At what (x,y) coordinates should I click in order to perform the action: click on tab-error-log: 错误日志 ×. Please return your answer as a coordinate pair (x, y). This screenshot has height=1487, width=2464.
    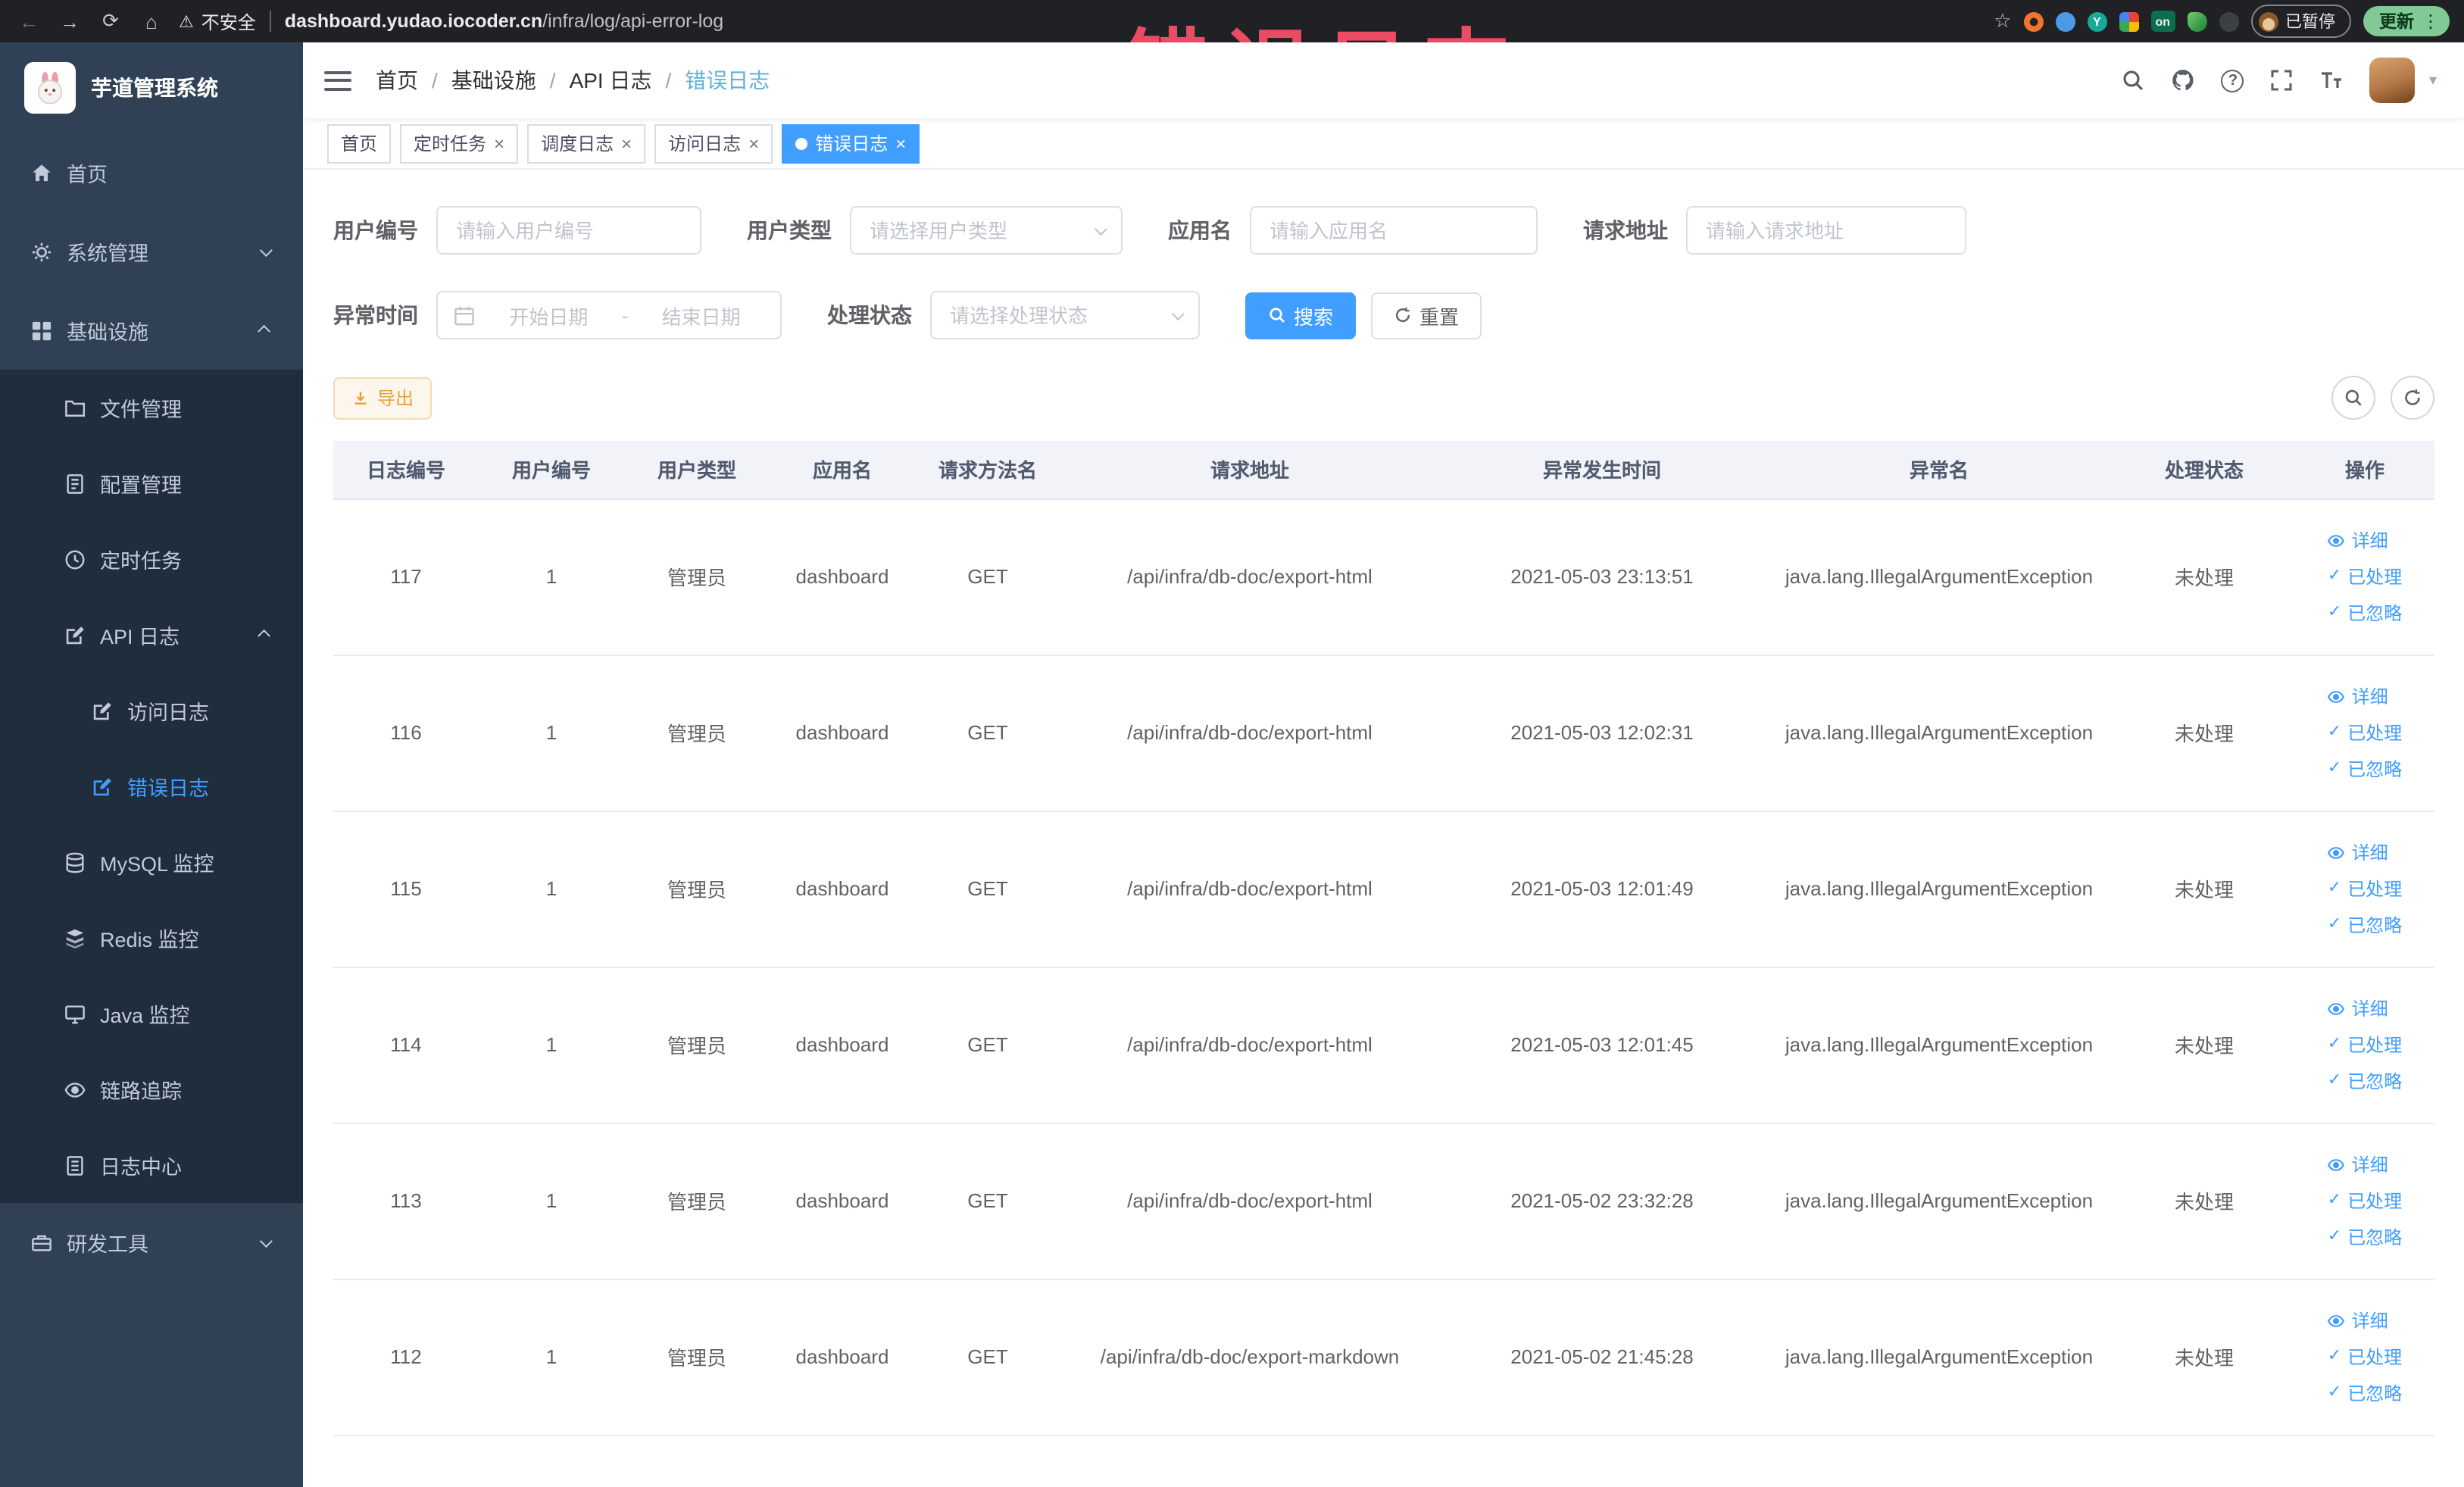
    Looking at the image, I should click on (851, 143).